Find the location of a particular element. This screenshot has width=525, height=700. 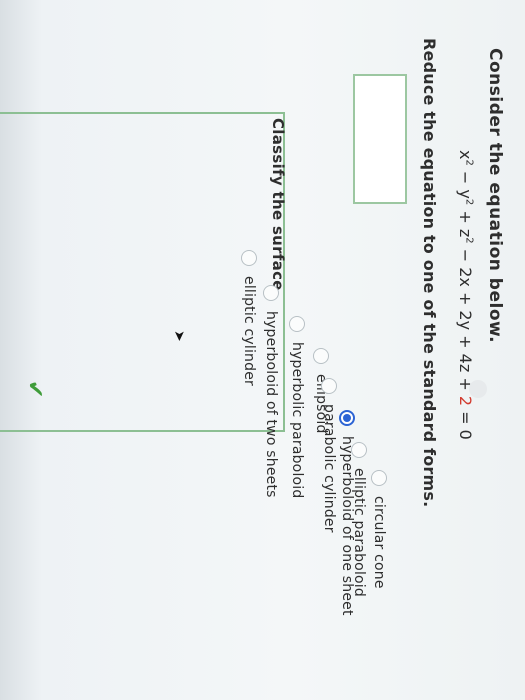

option-label: elliptic cylinder is located at coordinates (249, 331).